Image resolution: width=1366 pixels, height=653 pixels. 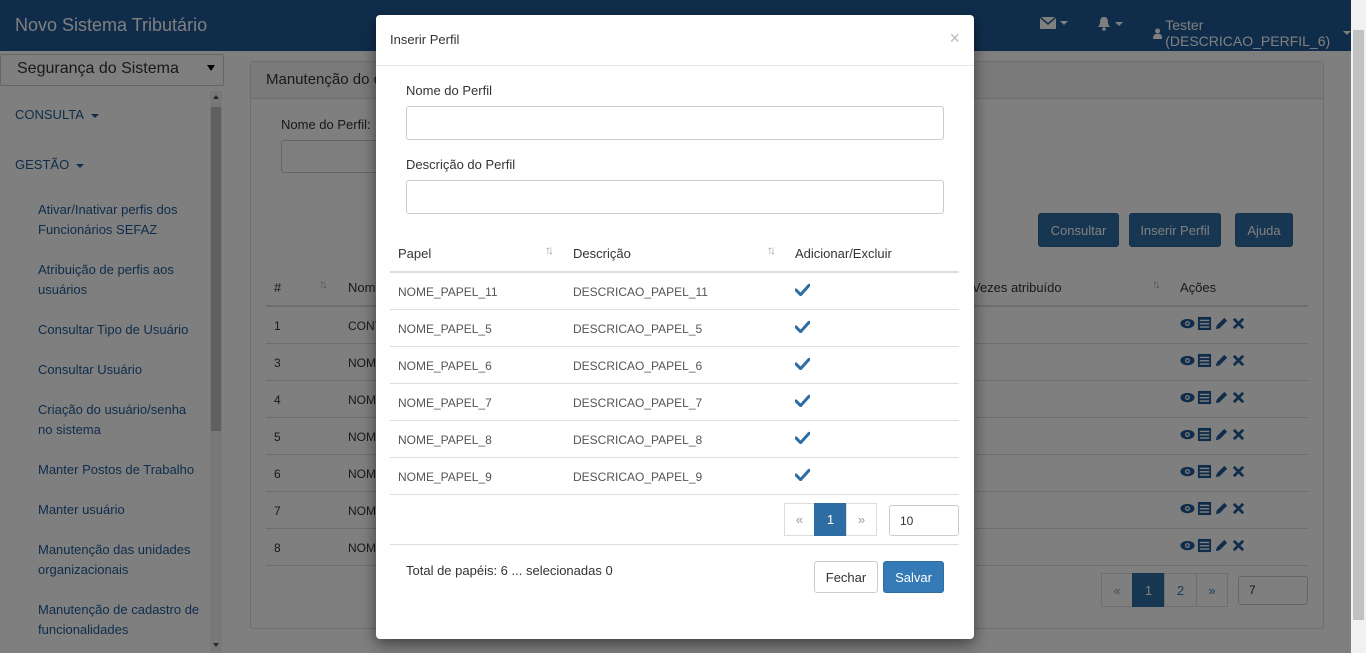 I want to click on close-icon: ×, so click(x=954, y=38).